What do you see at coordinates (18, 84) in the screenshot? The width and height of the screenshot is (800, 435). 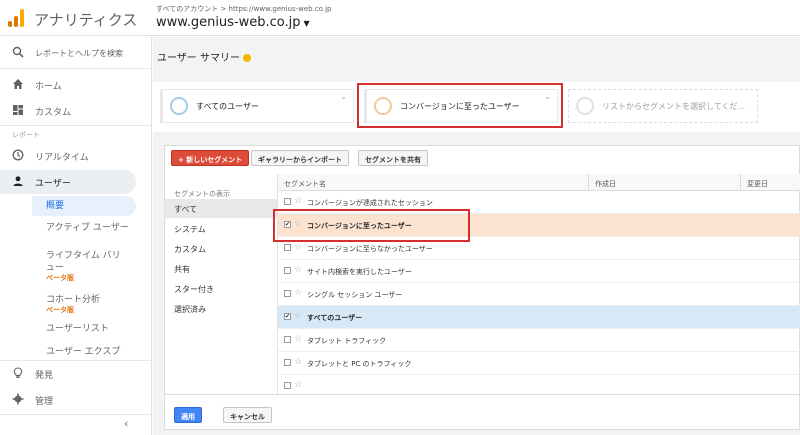 I see `home-icon` at bounding box center [18, 84].